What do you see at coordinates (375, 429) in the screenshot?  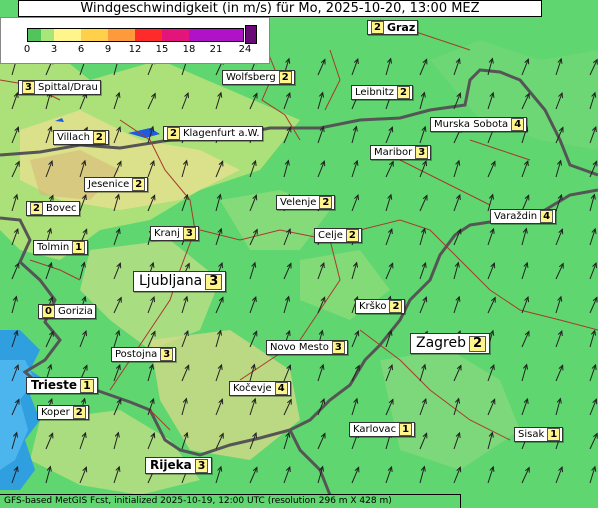 I see `station-name: Karlovac` at bounding box center [375, 429].